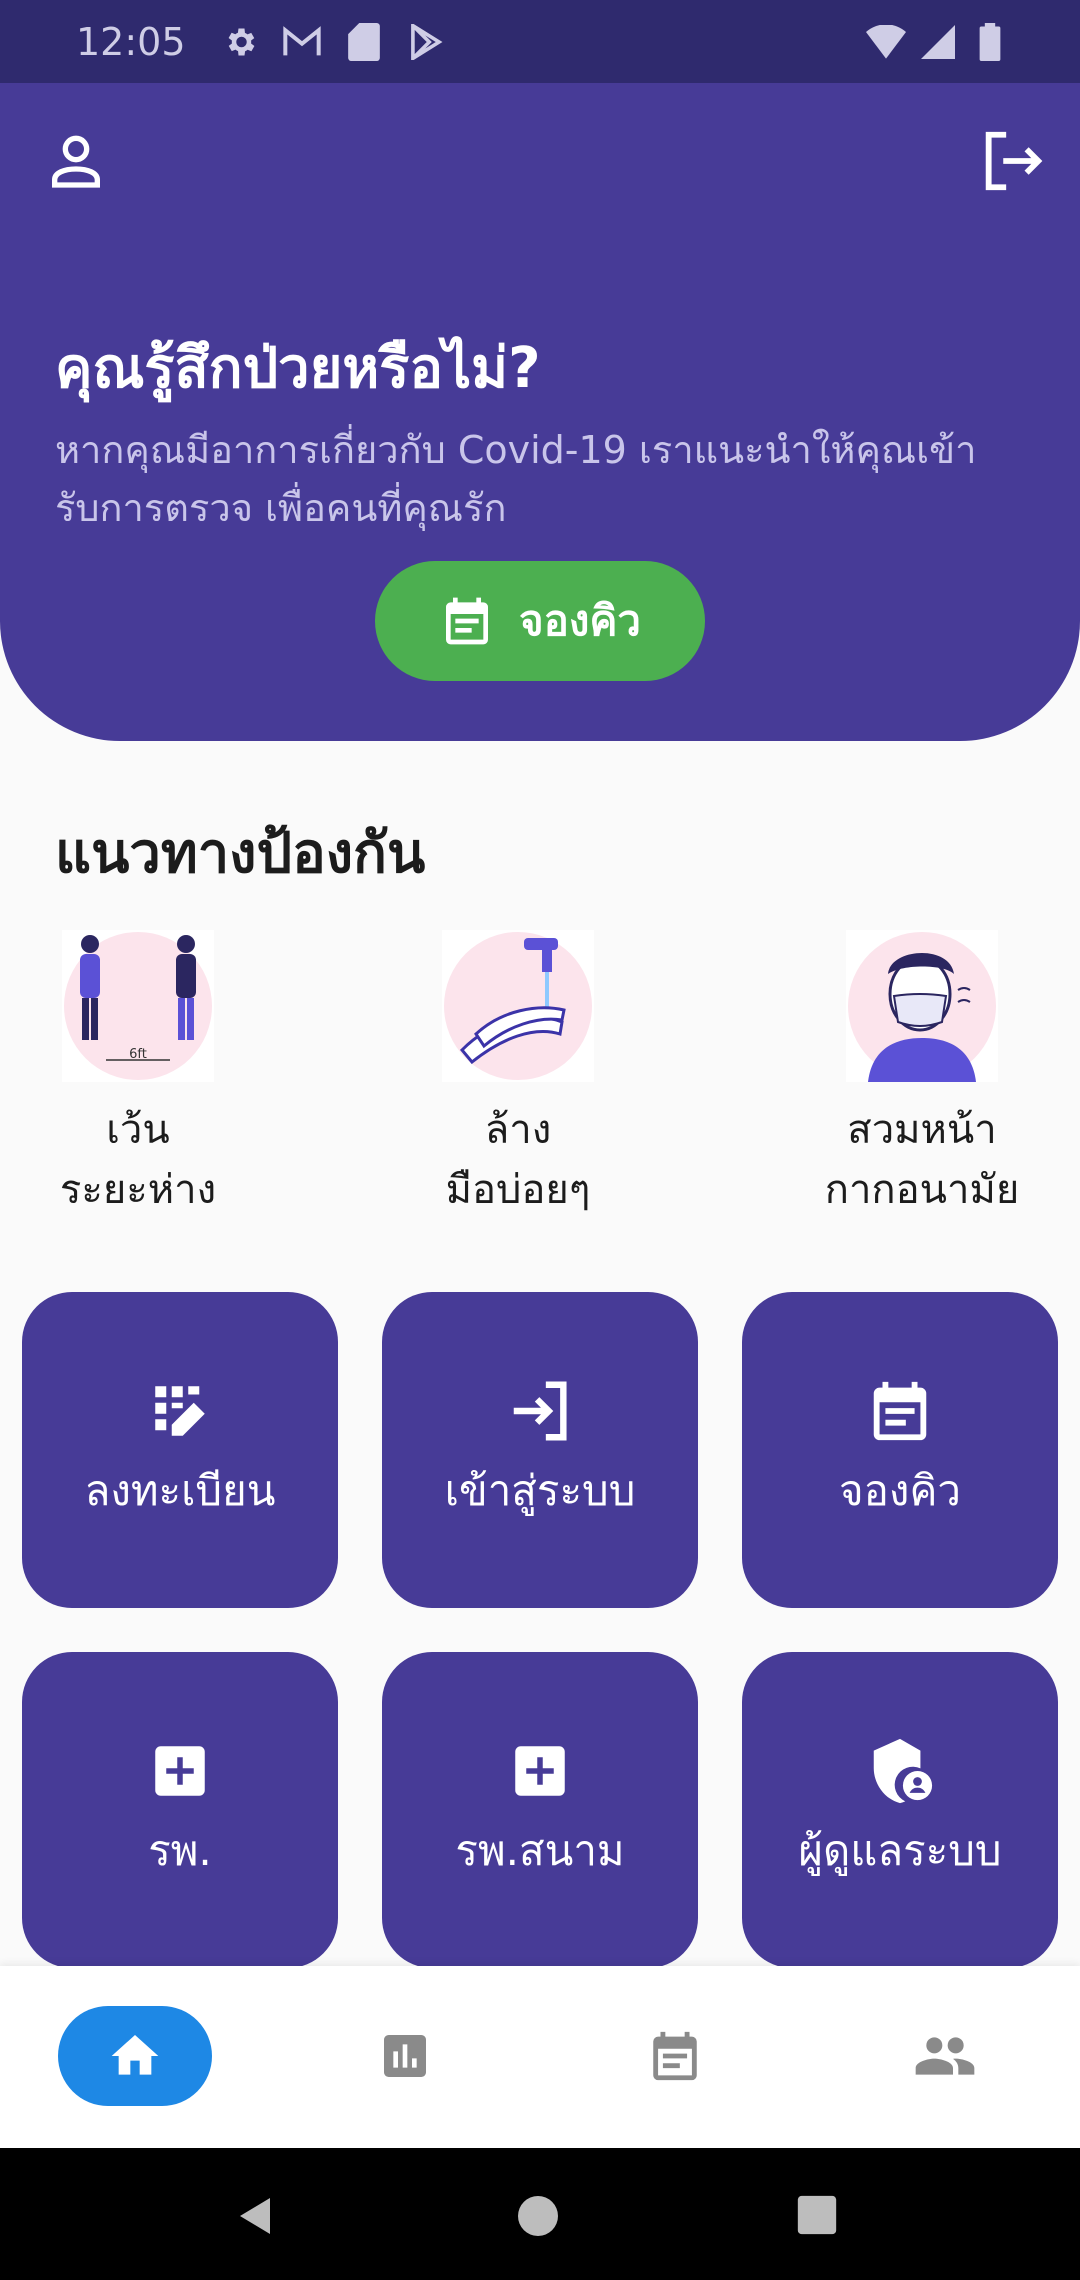 This screenshot has width=1080, height=2280. I want to click on people-icon, so click(945, 2056).